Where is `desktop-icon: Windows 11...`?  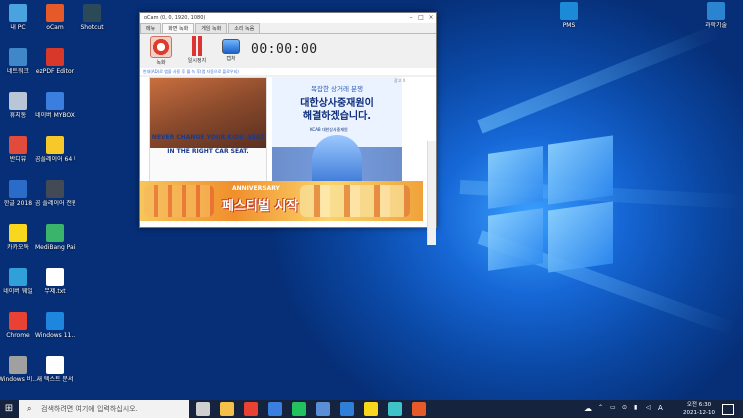
desktop-icon: Windows 11... is located at coordinates (55, 325).